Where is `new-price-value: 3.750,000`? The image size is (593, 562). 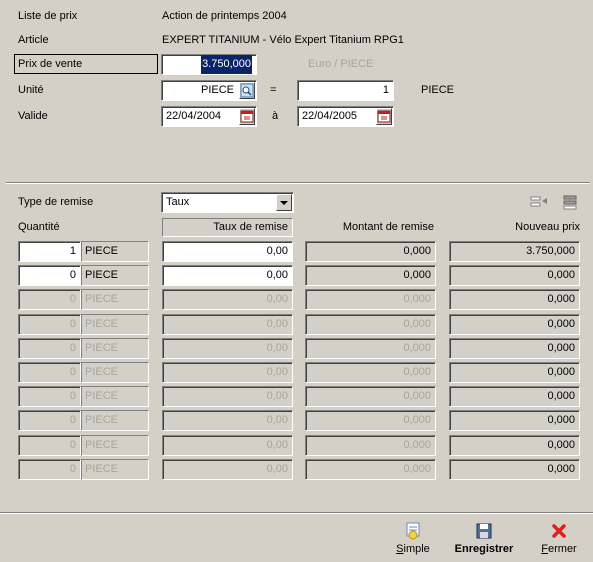 new-price-value: 3.750,000 is located at coordinates (550, 251).